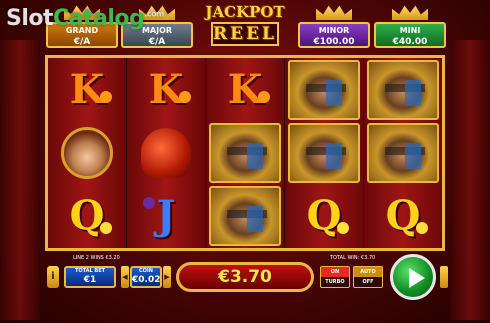 This screenshot has height=323, width=490. I want to click on auto-toggle: AUTO OFF, so click(368, 277).